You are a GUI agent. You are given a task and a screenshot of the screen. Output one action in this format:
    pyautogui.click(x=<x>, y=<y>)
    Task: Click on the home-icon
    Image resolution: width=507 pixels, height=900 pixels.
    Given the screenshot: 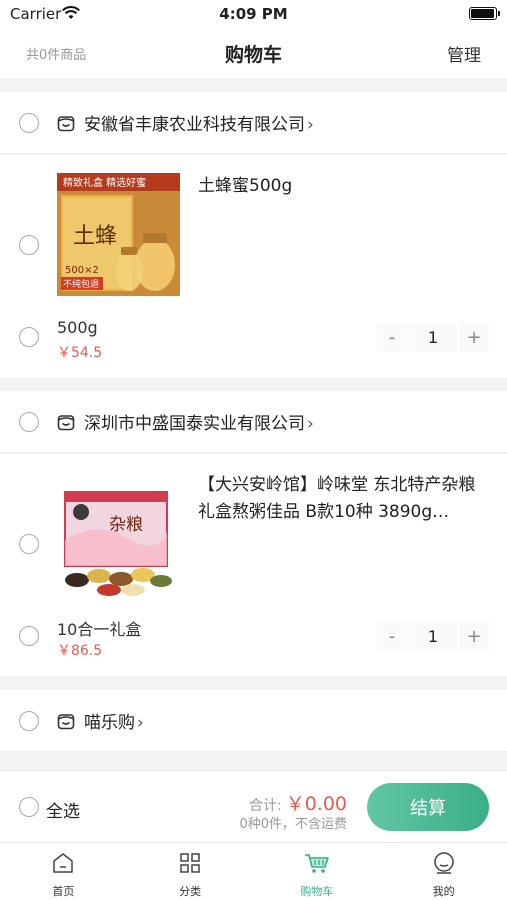 What is the action you would take?
    pyautogui.click(x=63, y=865)
    